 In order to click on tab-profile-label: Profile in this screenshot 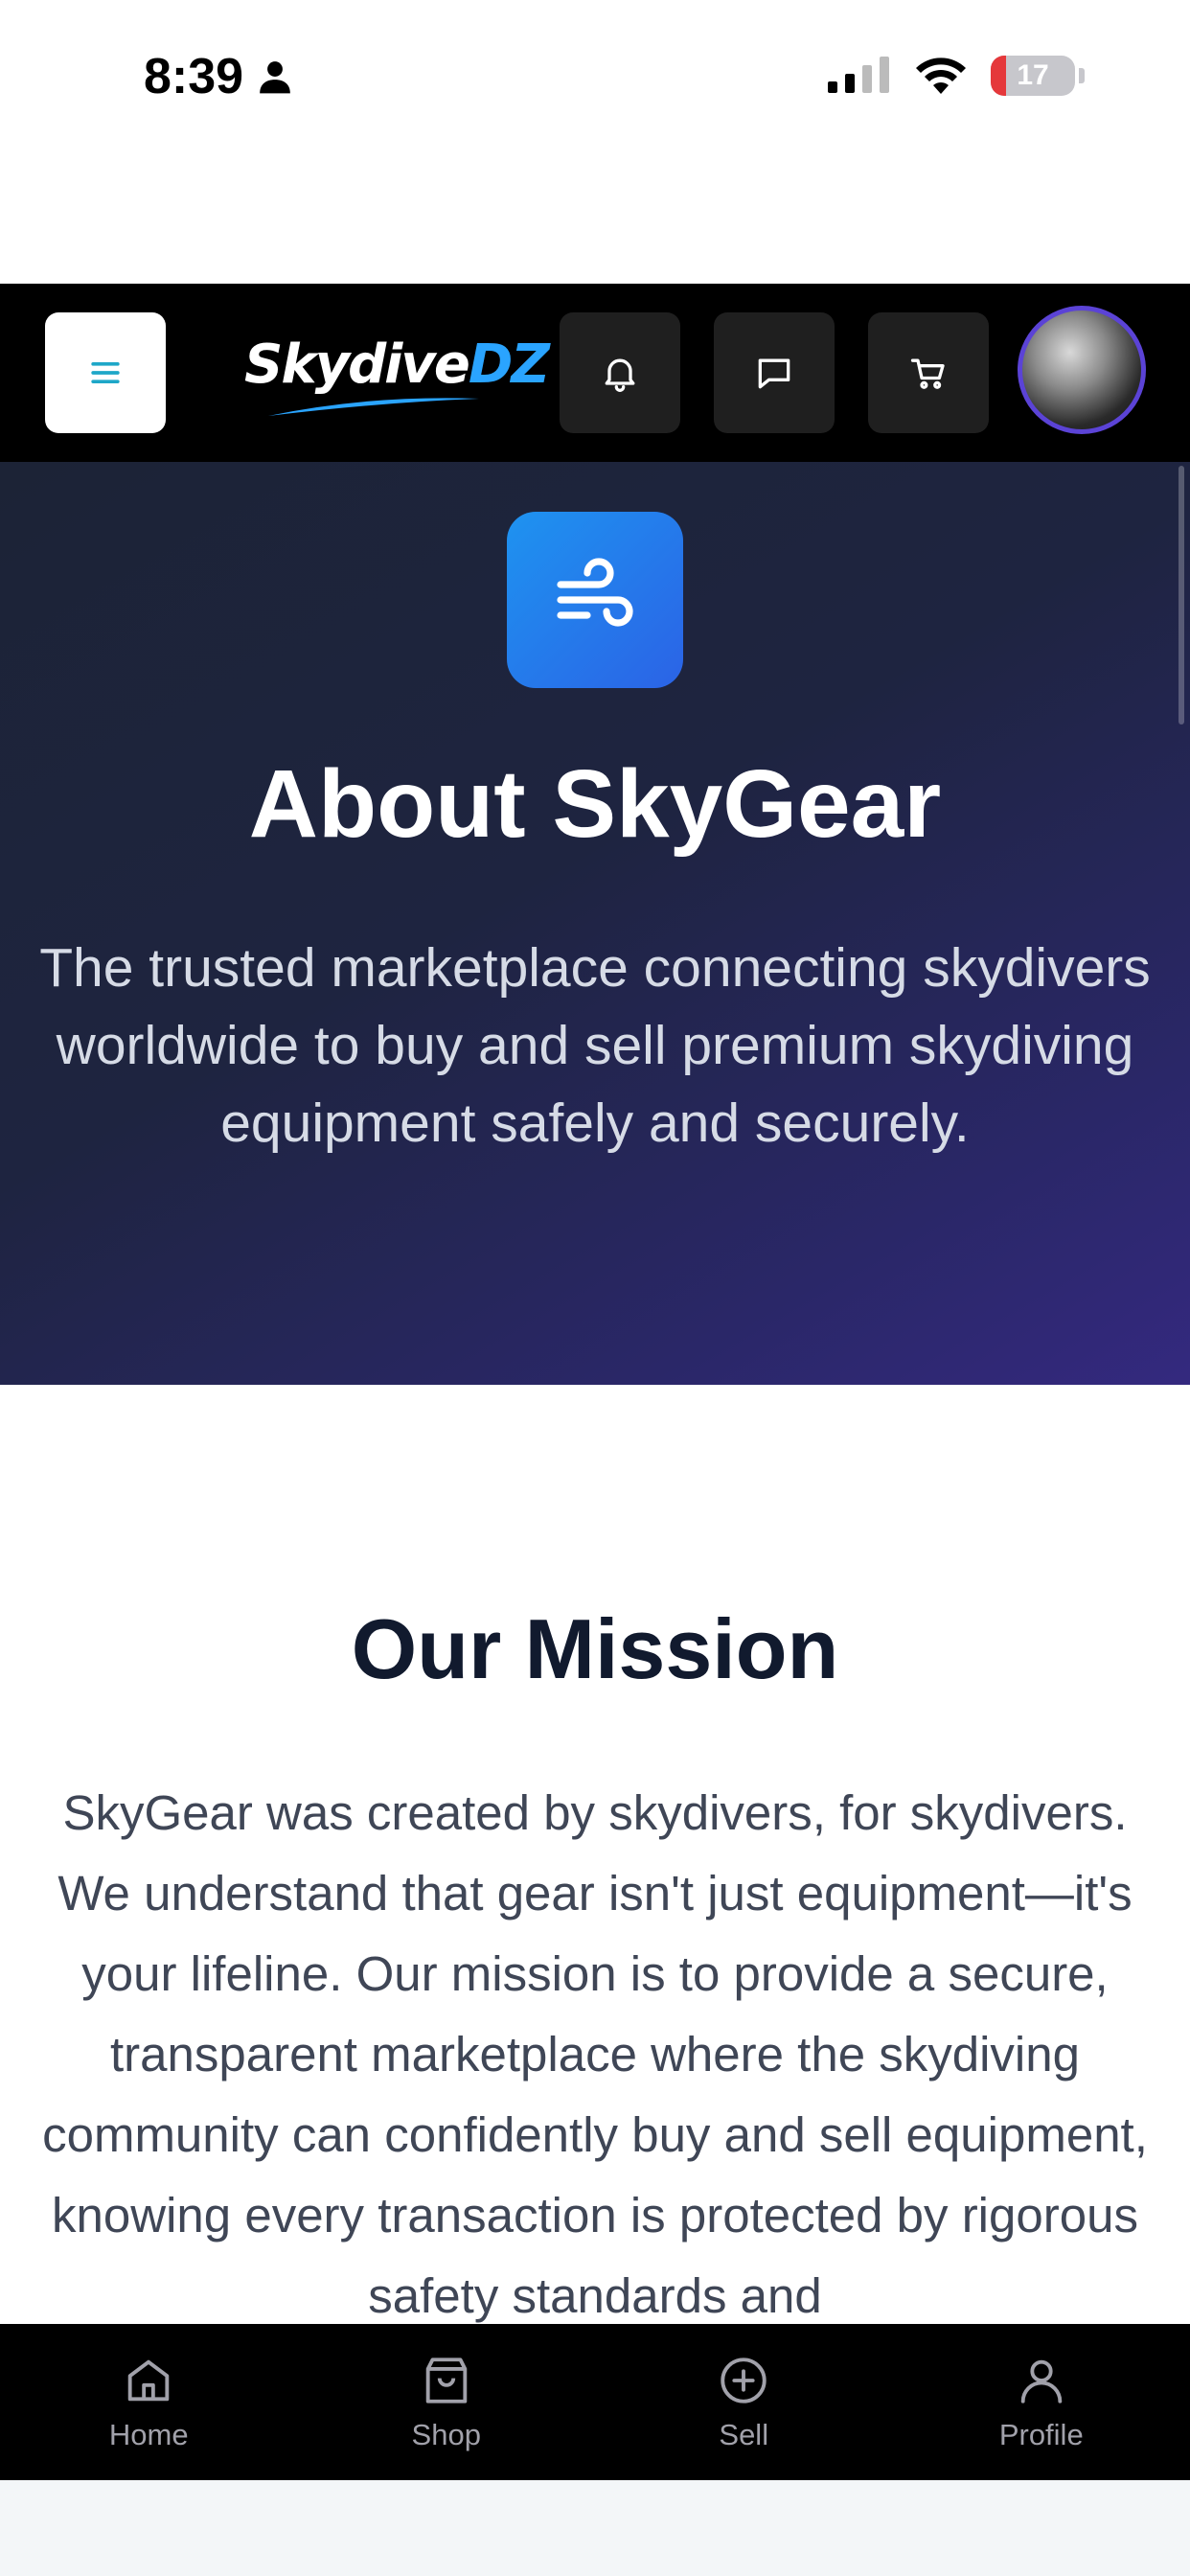, I will do `click(1041, 2434)`.